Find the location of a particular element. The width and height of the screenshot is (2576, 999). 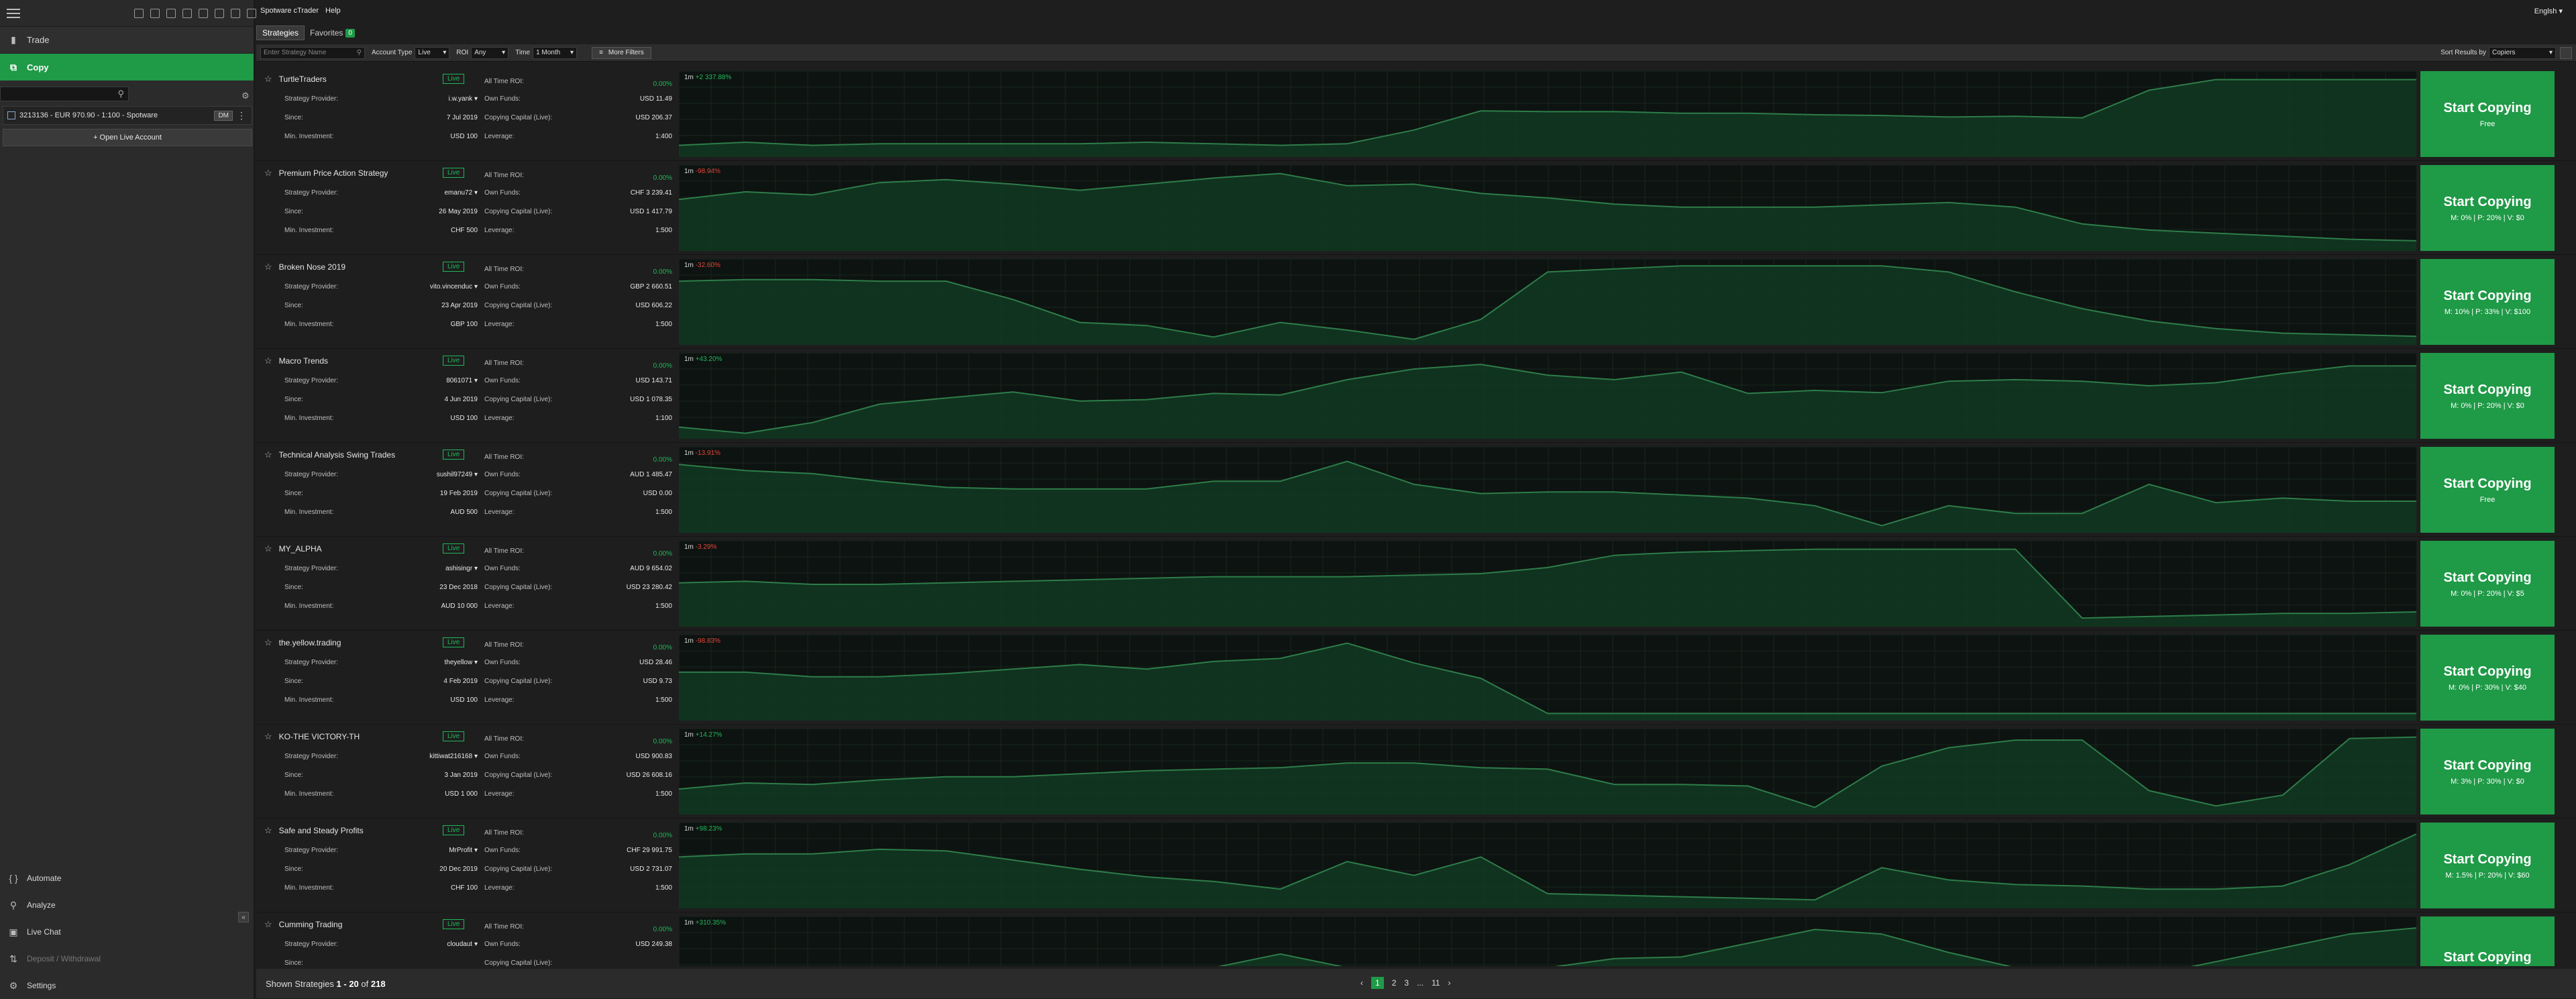

open-live-account-button: + Open Live Account is located at coordinates (127, 138).